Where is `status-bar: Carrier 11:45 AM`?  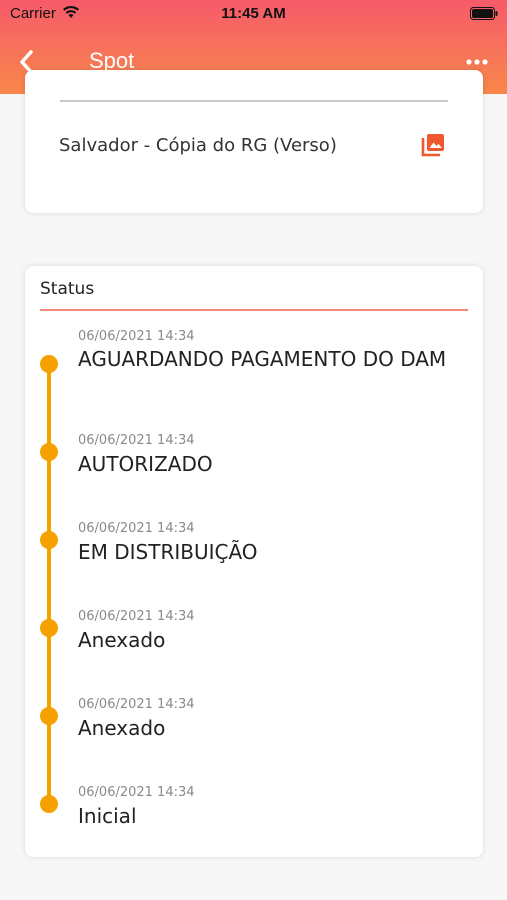 status-bar: Carrier 11:45 AM is located at coordinates (253, 14).